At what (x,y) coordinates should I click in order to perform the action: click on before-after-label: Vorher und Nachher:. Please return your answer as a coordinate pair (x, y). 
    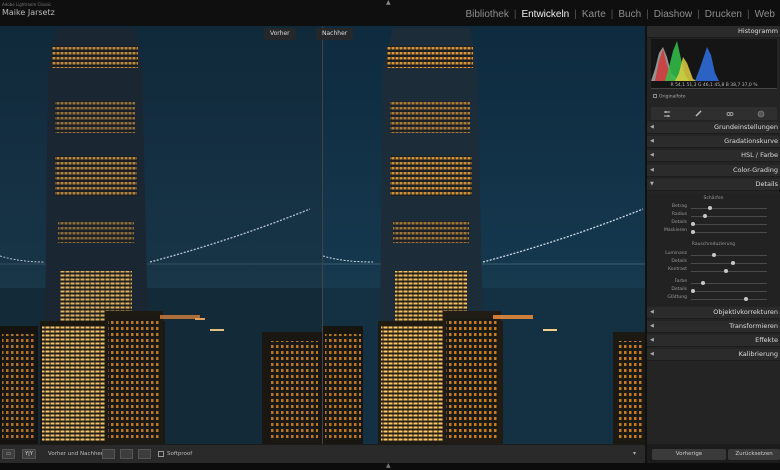
    Looking at the image, I should click on (76, 454).